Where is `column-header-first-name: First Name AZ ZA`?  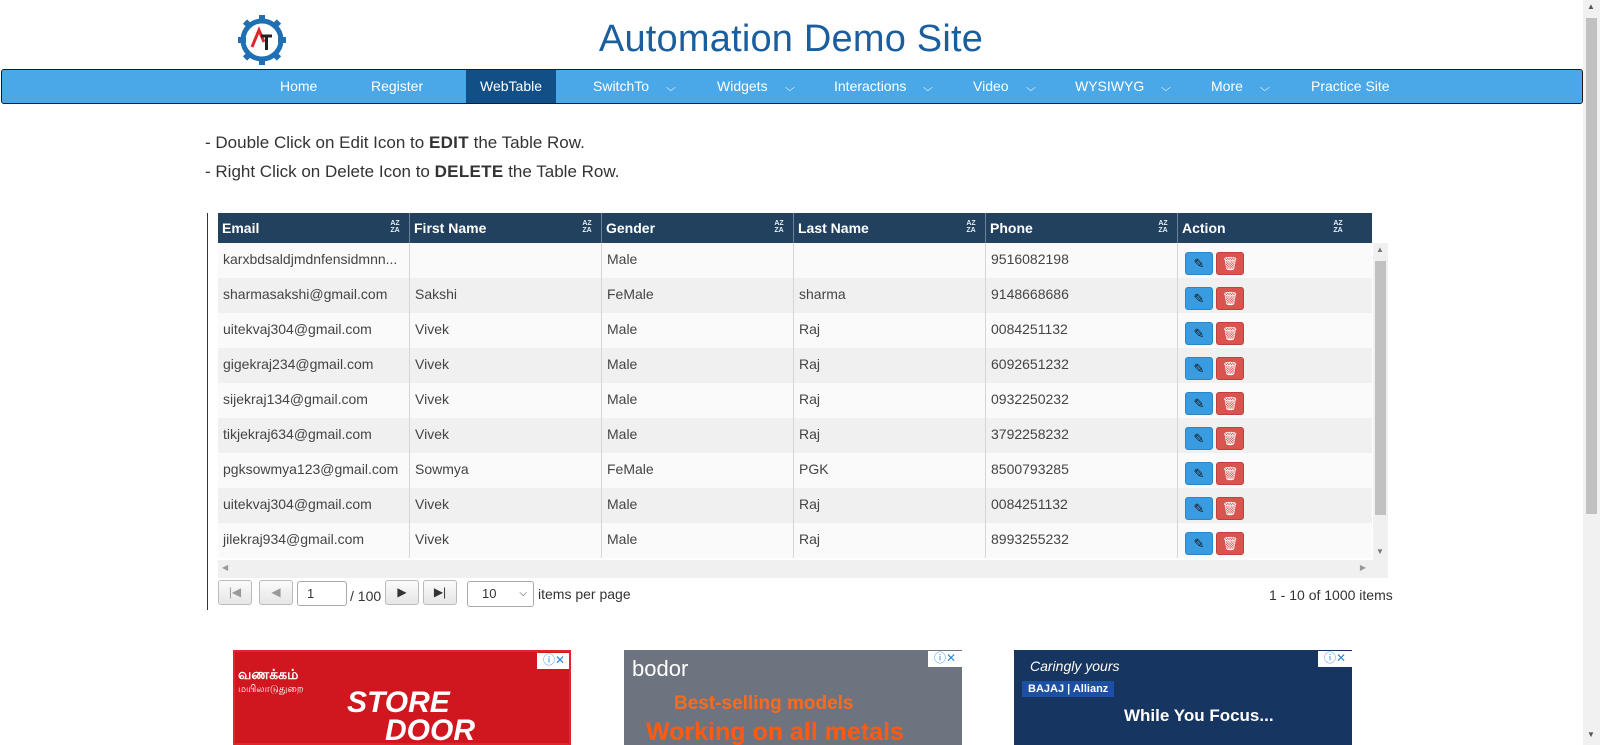
column-header-first-name: First Name AZ ZA is located at coordinates (506, 228).